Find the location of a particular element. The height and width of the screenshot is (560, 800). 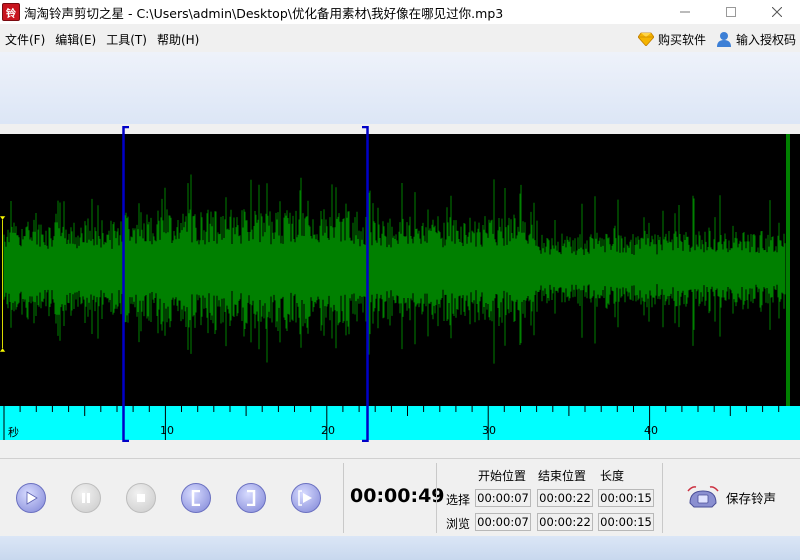

menu-help: 帮助(H) is located at coordinates (178, 39).